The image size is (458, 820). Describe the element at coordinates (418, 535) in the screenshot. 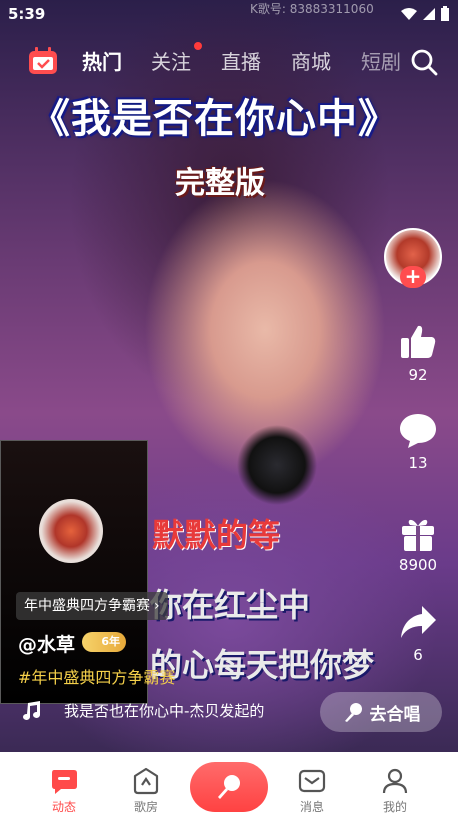

I see `gift-icon` at that location.